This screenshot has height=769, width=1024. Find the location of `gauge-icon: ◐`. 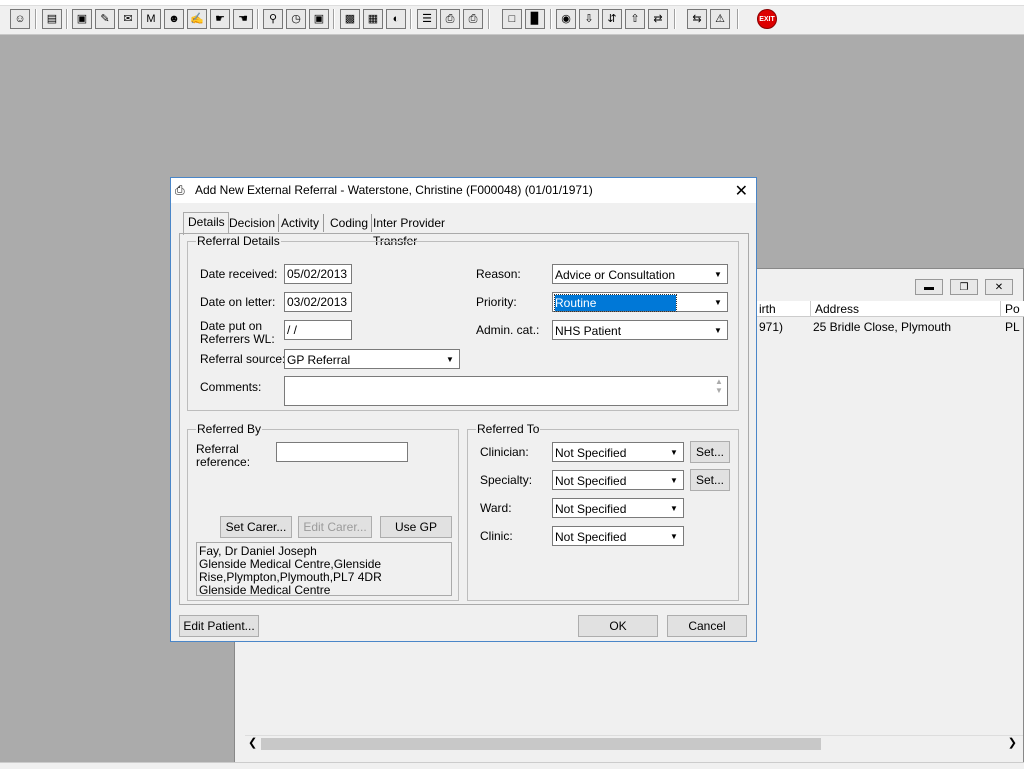

gauge-icon: ◐ is located at coordinates (396, 19).